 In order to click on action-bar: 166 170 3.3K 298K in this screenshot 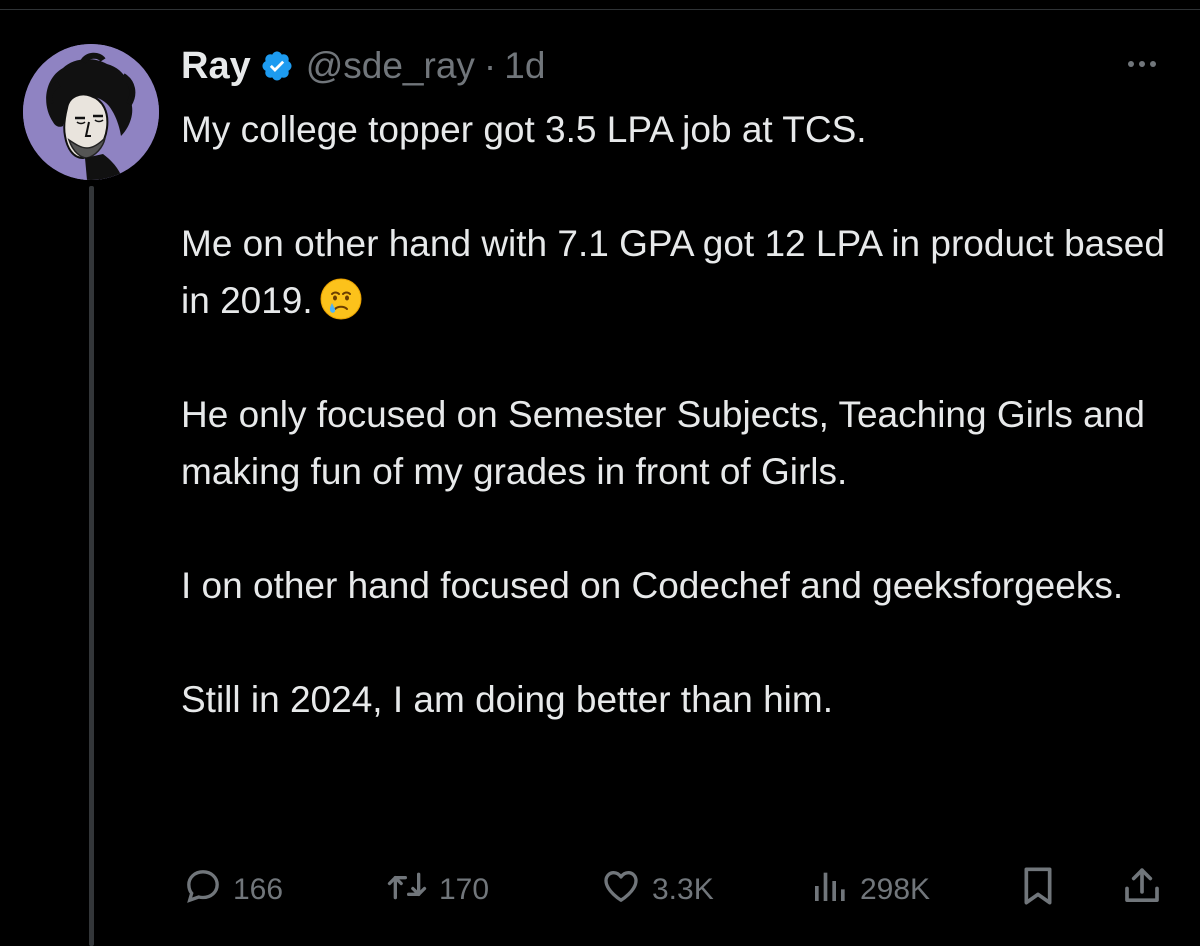, I will do `click(600, 890)`.